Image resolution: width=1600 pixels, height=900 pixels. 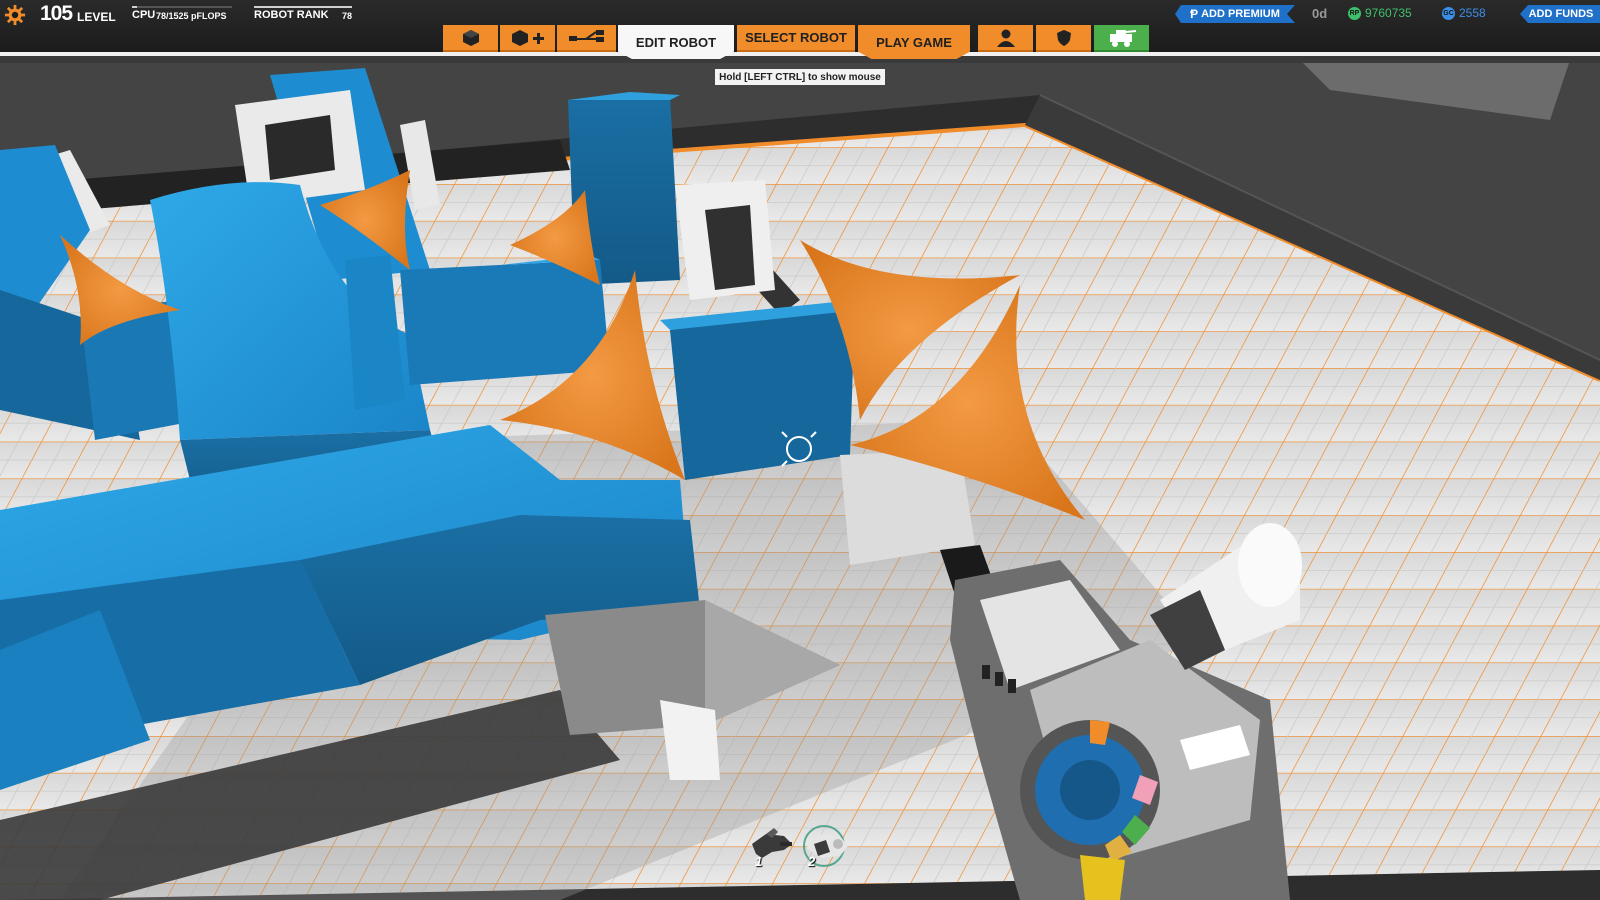 I want to click on robot-rank-label: ROBOT RANK, so click(x=291, y=15).